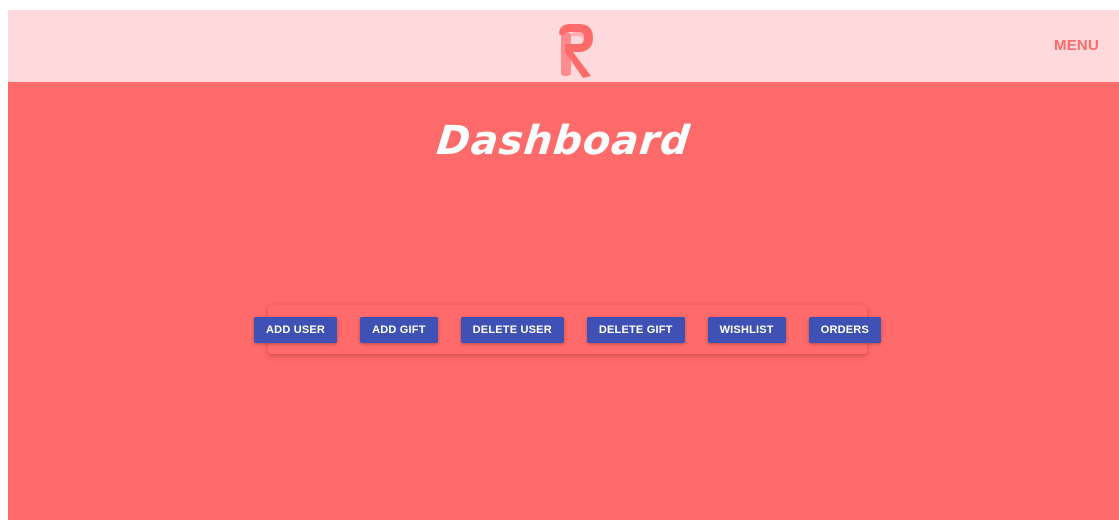 The width and height of the screenshot is (1119, 520). Describe the element at coordinates (296, 329) in the screenshot. I see `add-user-button: ADD USER` at that location.